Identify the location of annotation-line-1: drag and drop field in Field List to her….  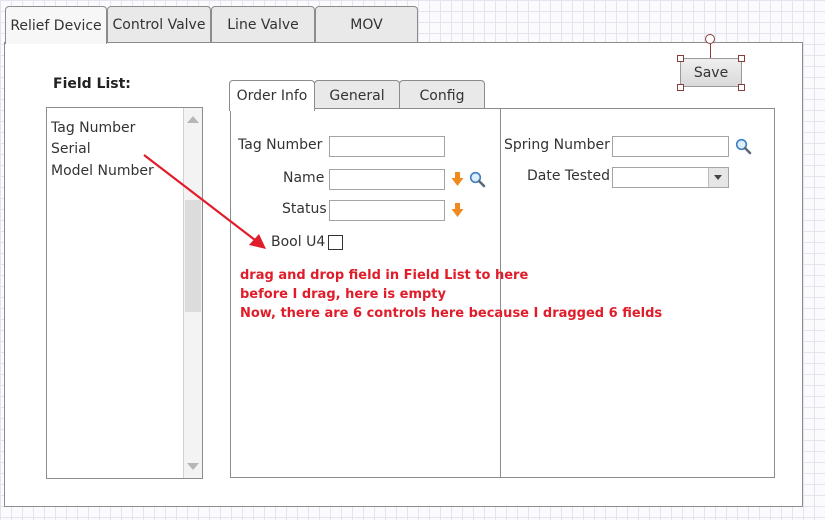
(384, 275).